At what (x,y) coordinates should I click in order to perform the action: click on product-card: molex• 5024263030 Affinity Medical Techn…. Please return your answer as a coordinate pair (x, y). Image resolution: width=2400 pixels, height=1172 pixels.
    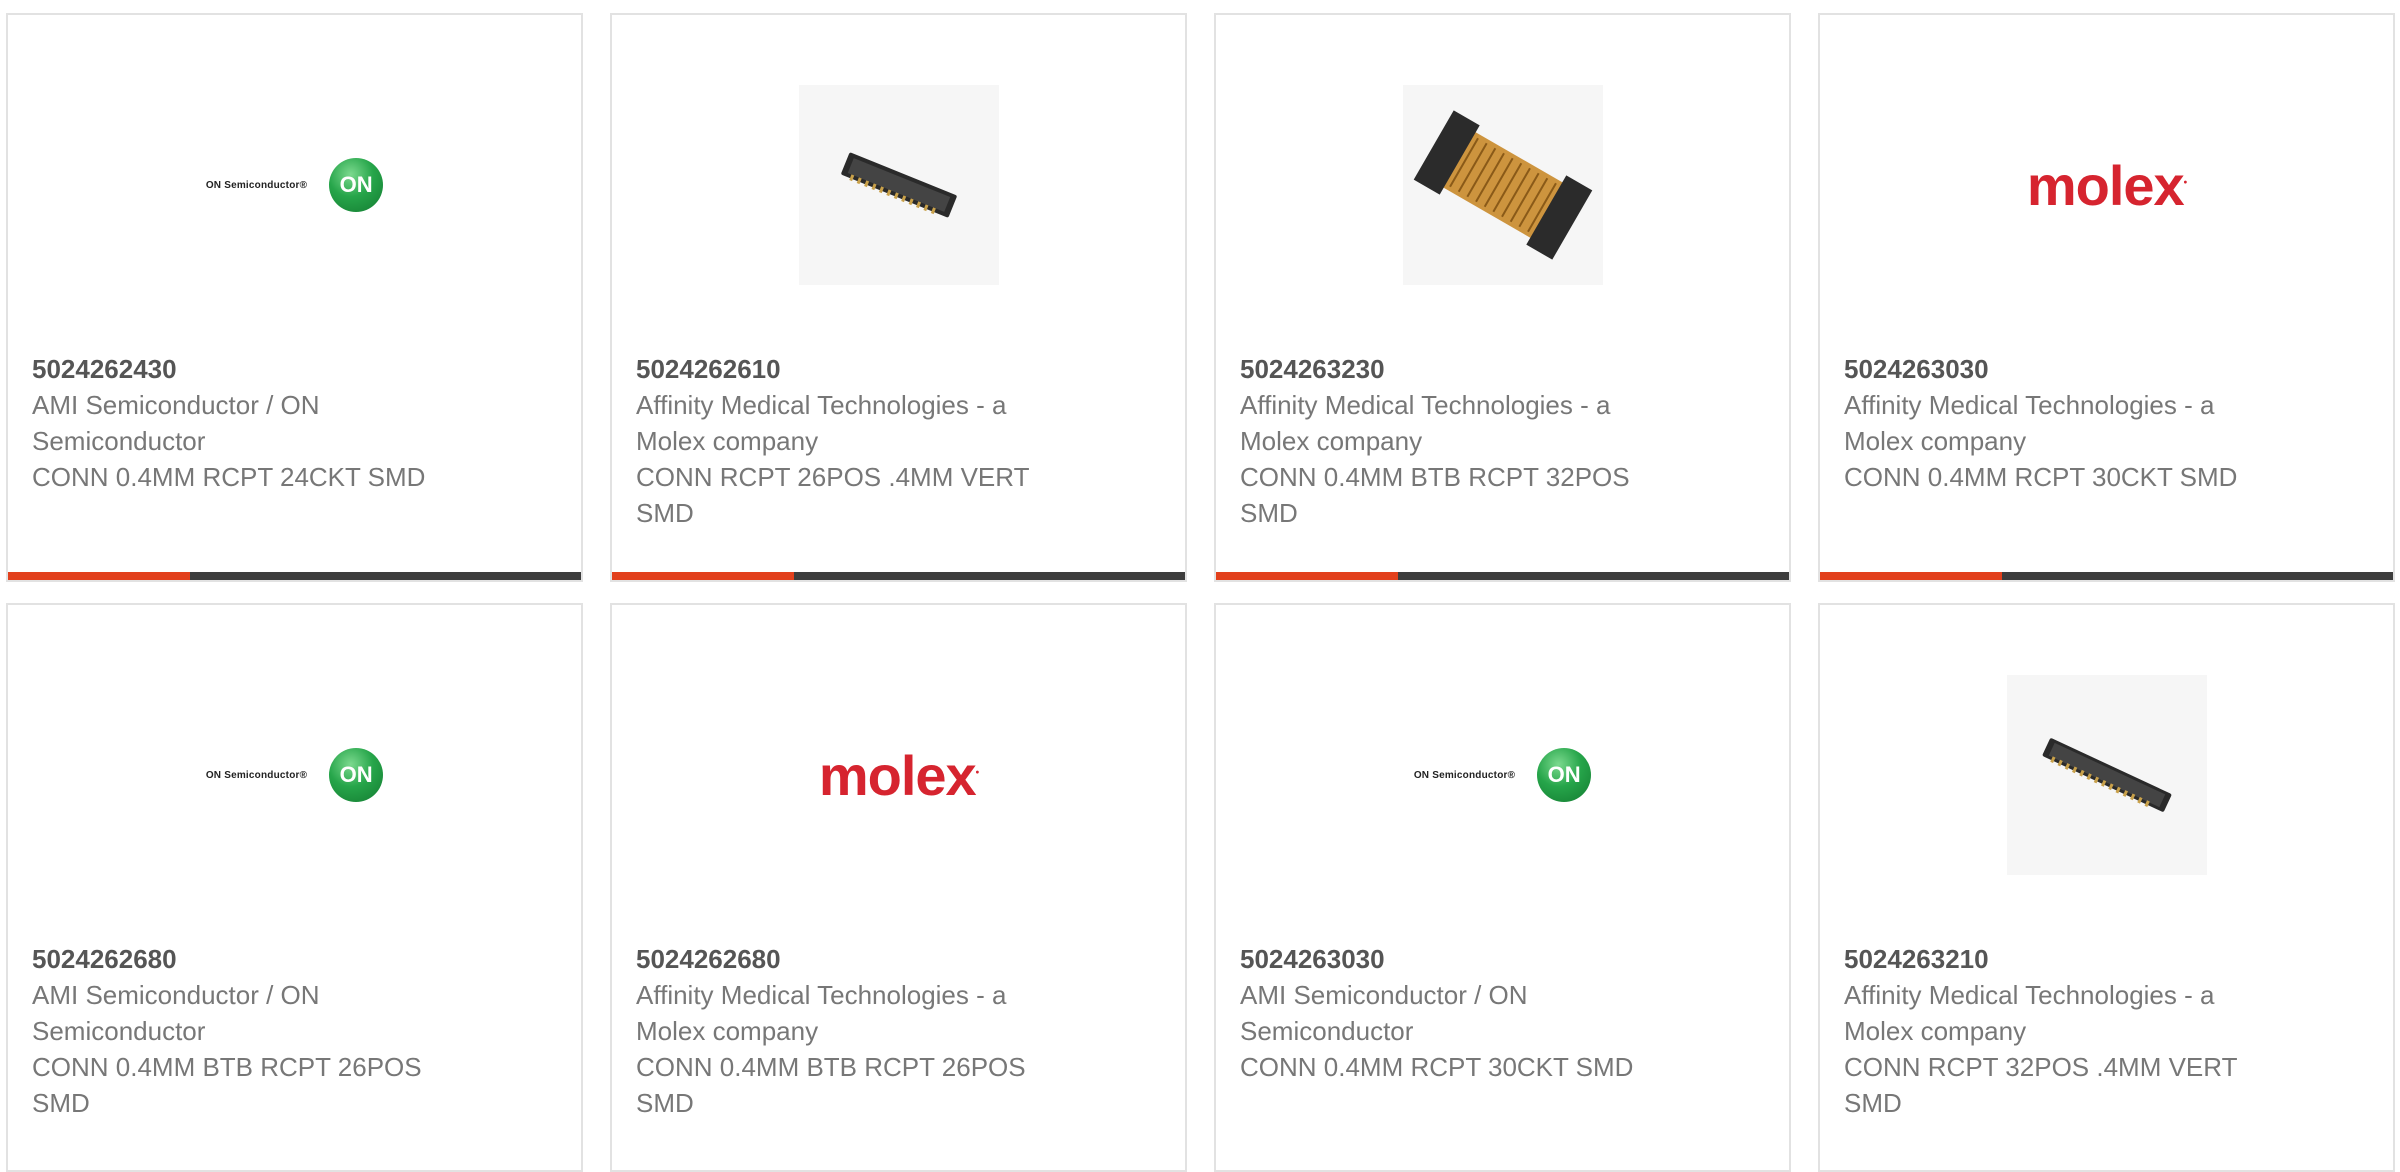
    Looking at the image, I should click on (2106, 297).